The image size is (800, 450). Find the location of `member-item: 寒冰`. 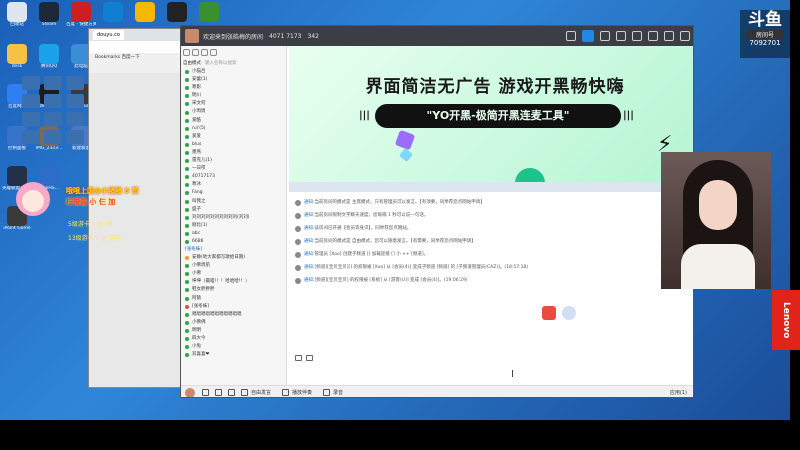

member-item: 寒冰 is located at coordinates (235, 185).